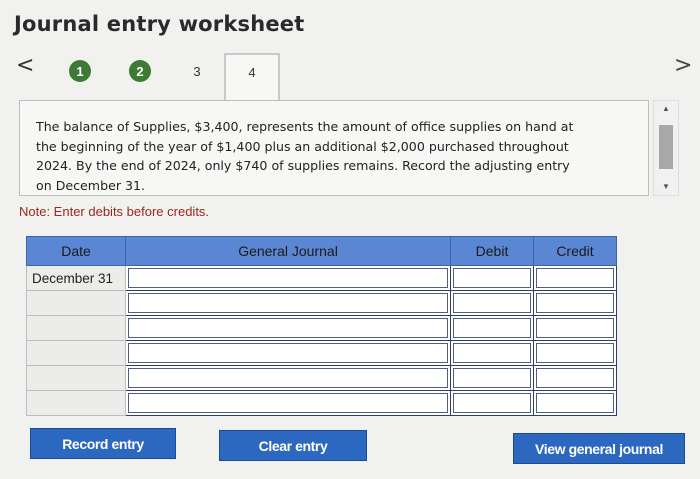 The height and width of the screenshot is (479, 700). Describe the element at coordinates (76, 251) in the screenshot. I see `date-column-header: Date` at that location.